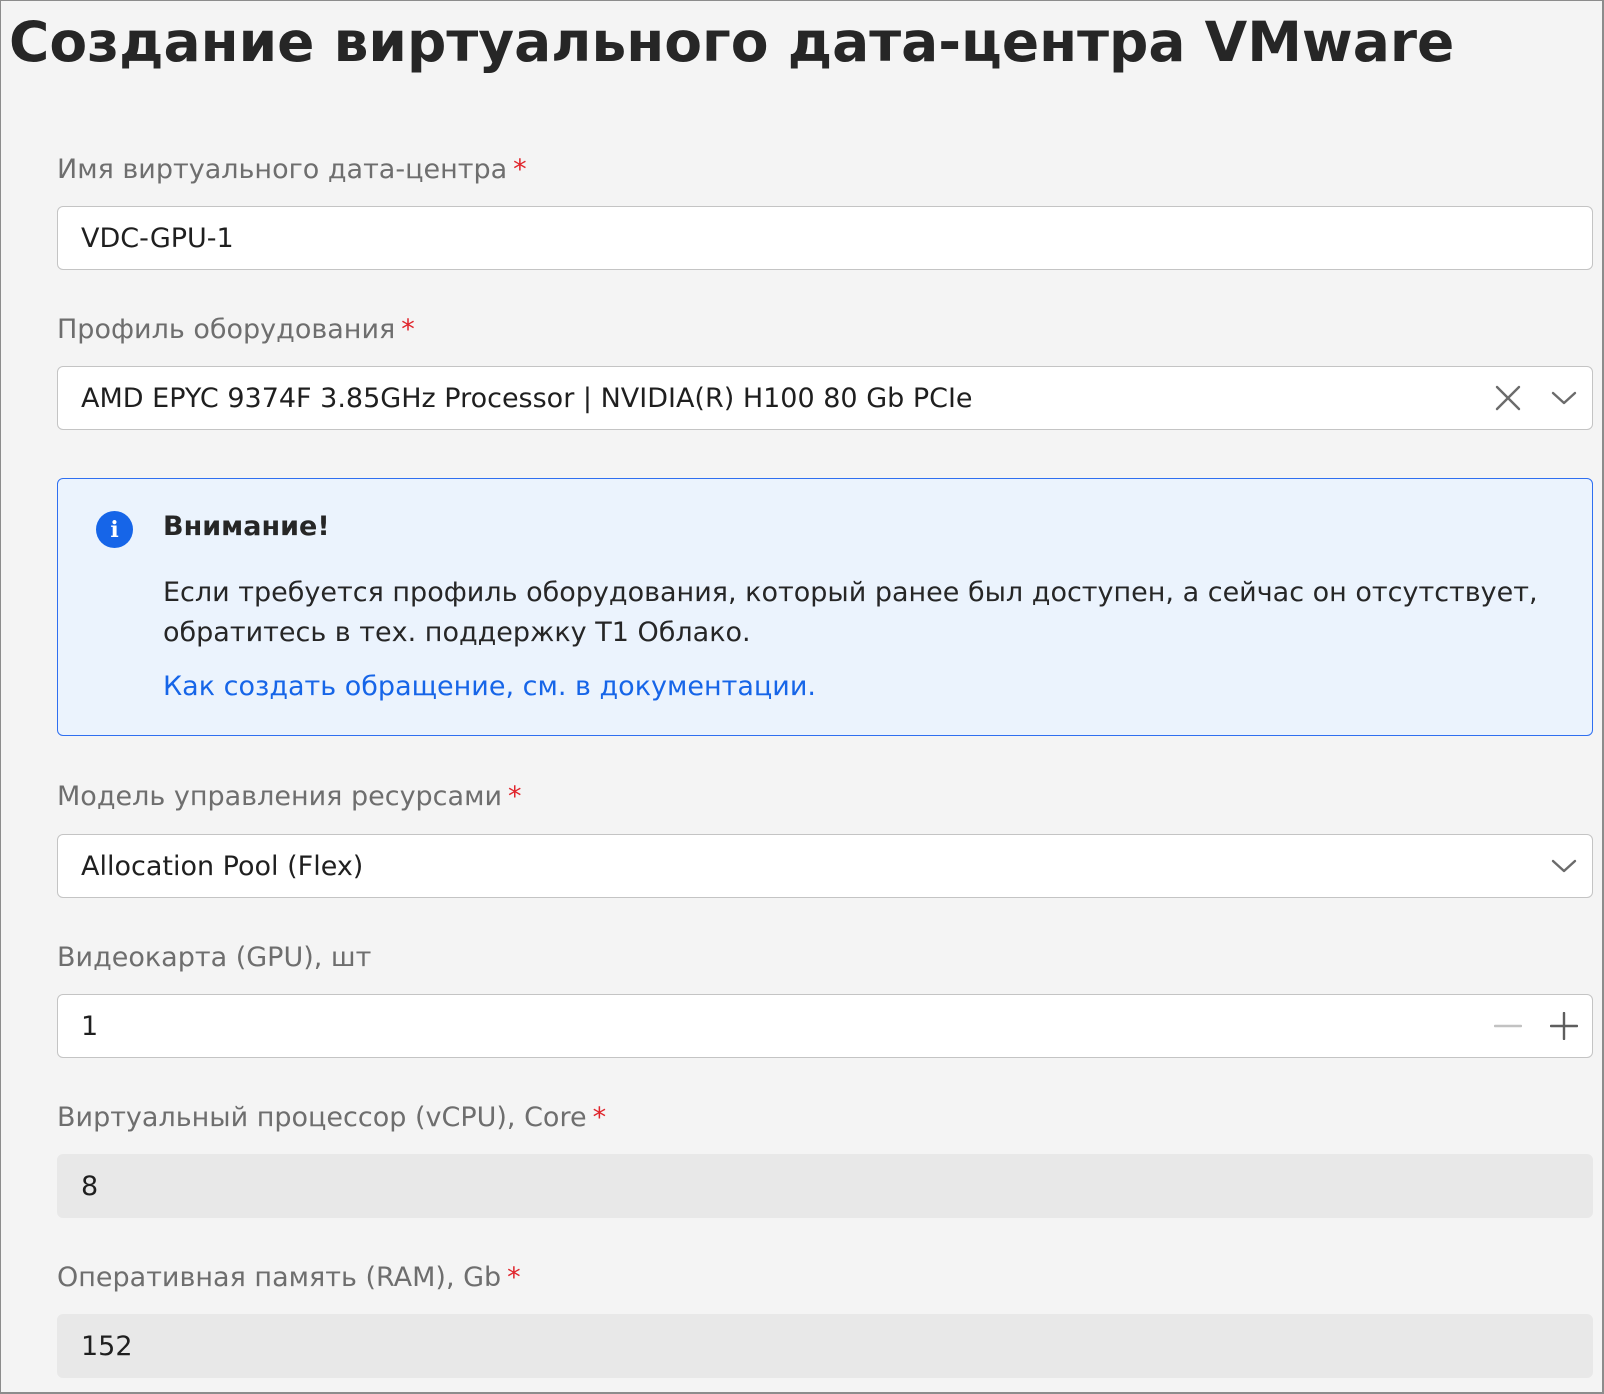  What do you see at coordinates (114, 529) in the screenshot?
I see `info-icon: i` at bounding box center [114, 529].